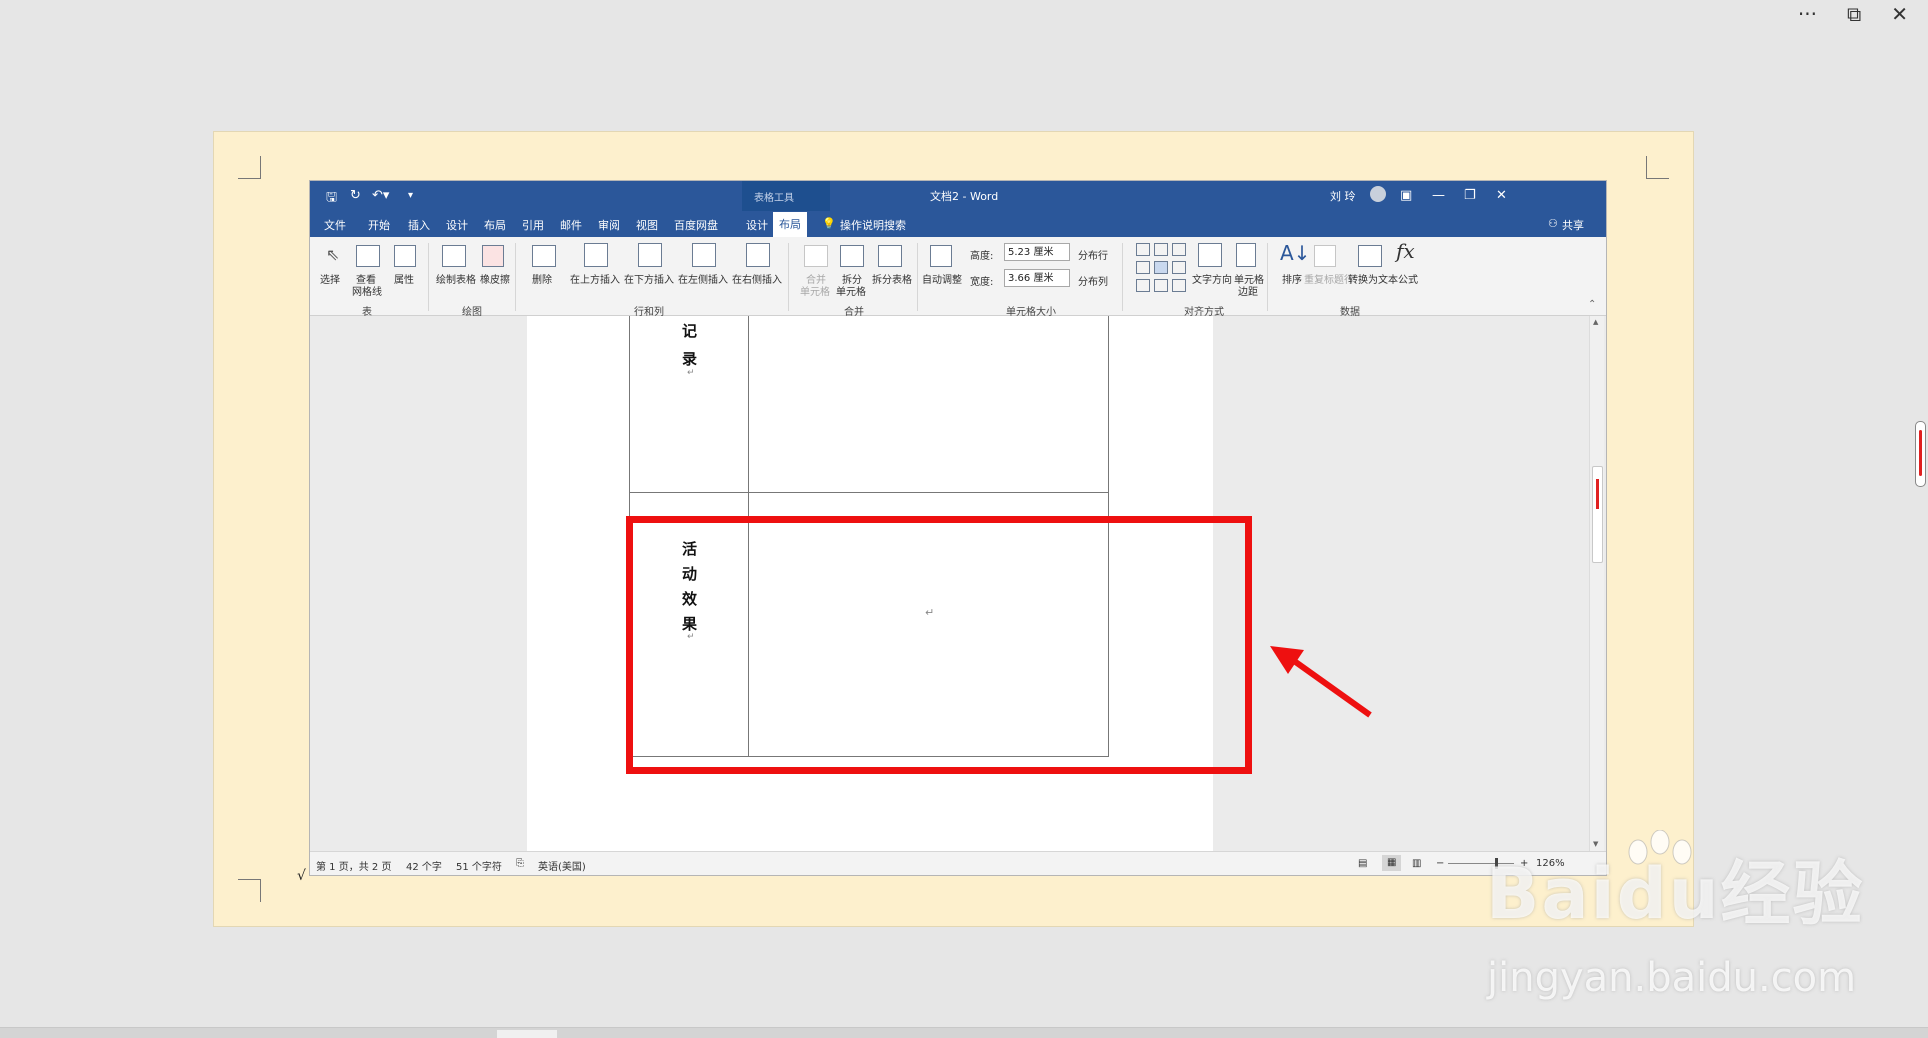  I want to click on print-layout-icon: ▦, so click(1392, 863).